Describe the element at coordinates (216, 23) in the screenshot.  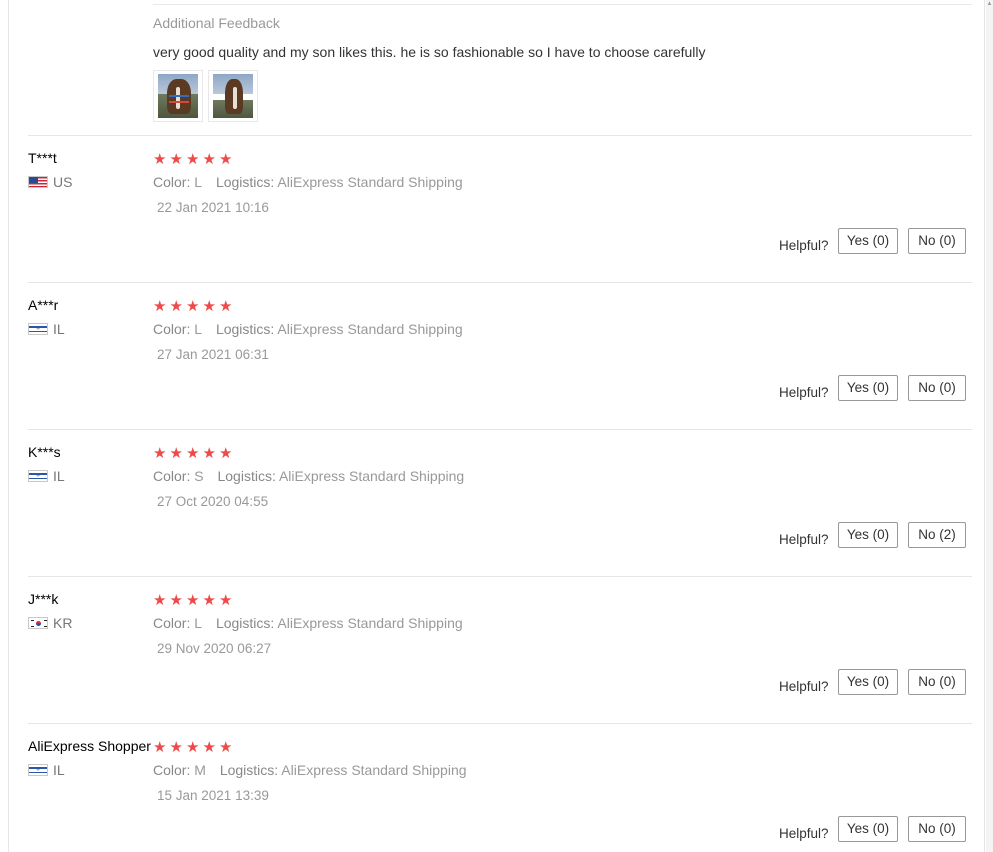
I see `additional-feedback-title: Additional Feedback` at that location.